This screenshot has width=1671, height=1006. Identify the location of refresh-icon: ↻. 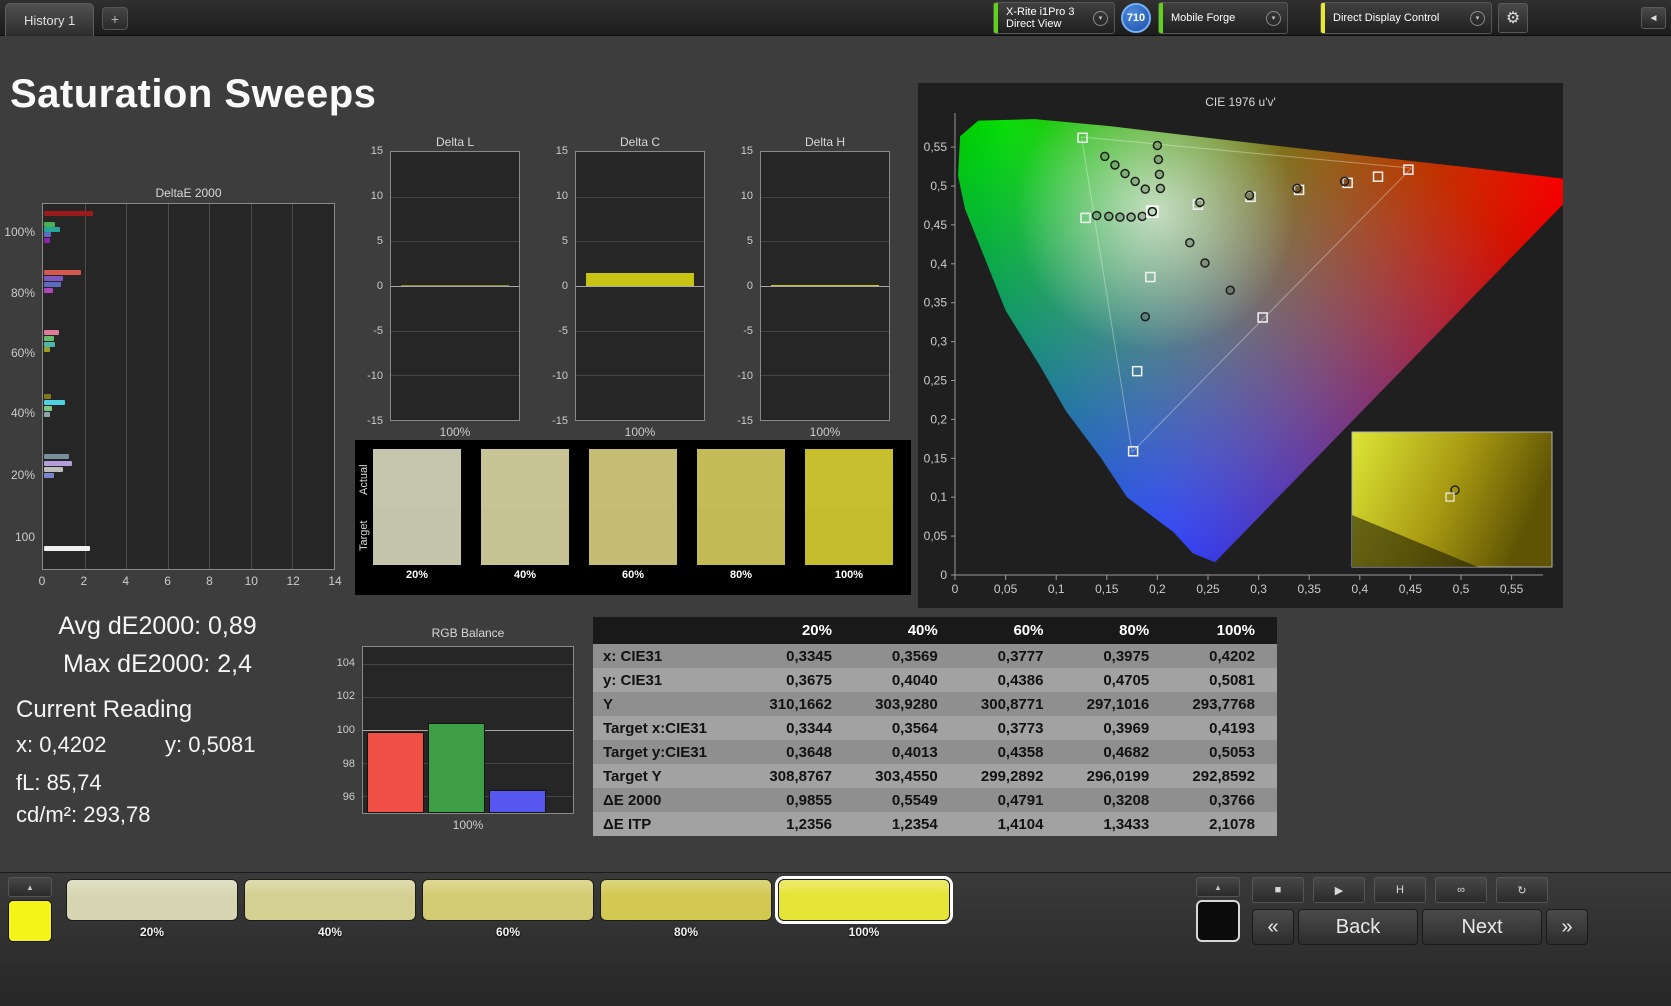
(1522, 890).